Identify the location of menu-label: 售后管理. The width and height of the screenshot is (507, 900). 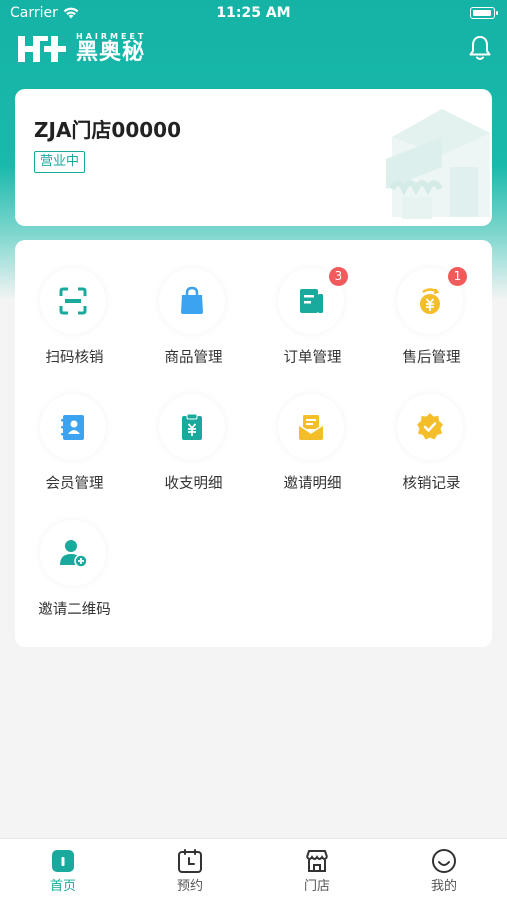
(431, 358).